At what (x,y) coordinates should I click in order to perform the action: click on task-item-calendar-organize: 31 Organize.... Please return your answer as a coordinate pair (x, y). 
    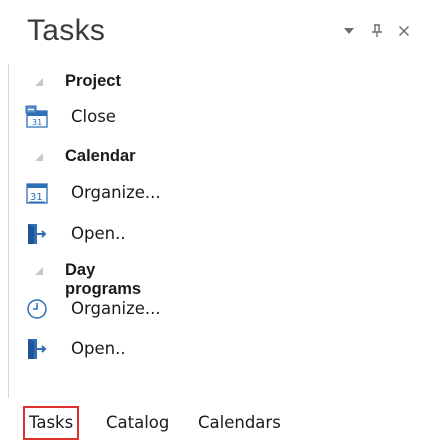
    Looking at the image, I should click on (158, 194).